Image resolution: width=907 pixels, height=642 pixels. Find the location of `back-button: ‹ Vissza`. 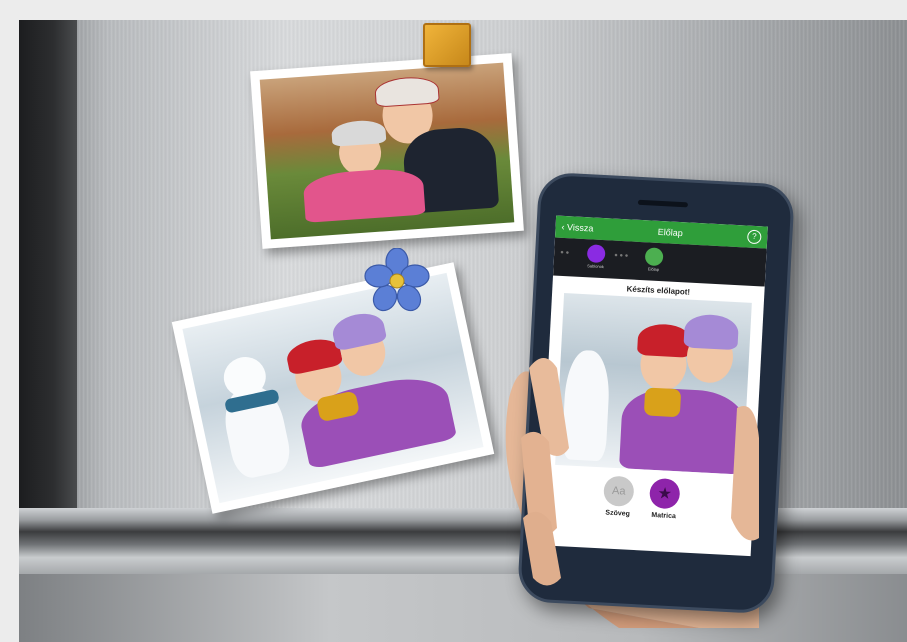

back-button: ‹ Vissza is located at coordinates (577, 228).